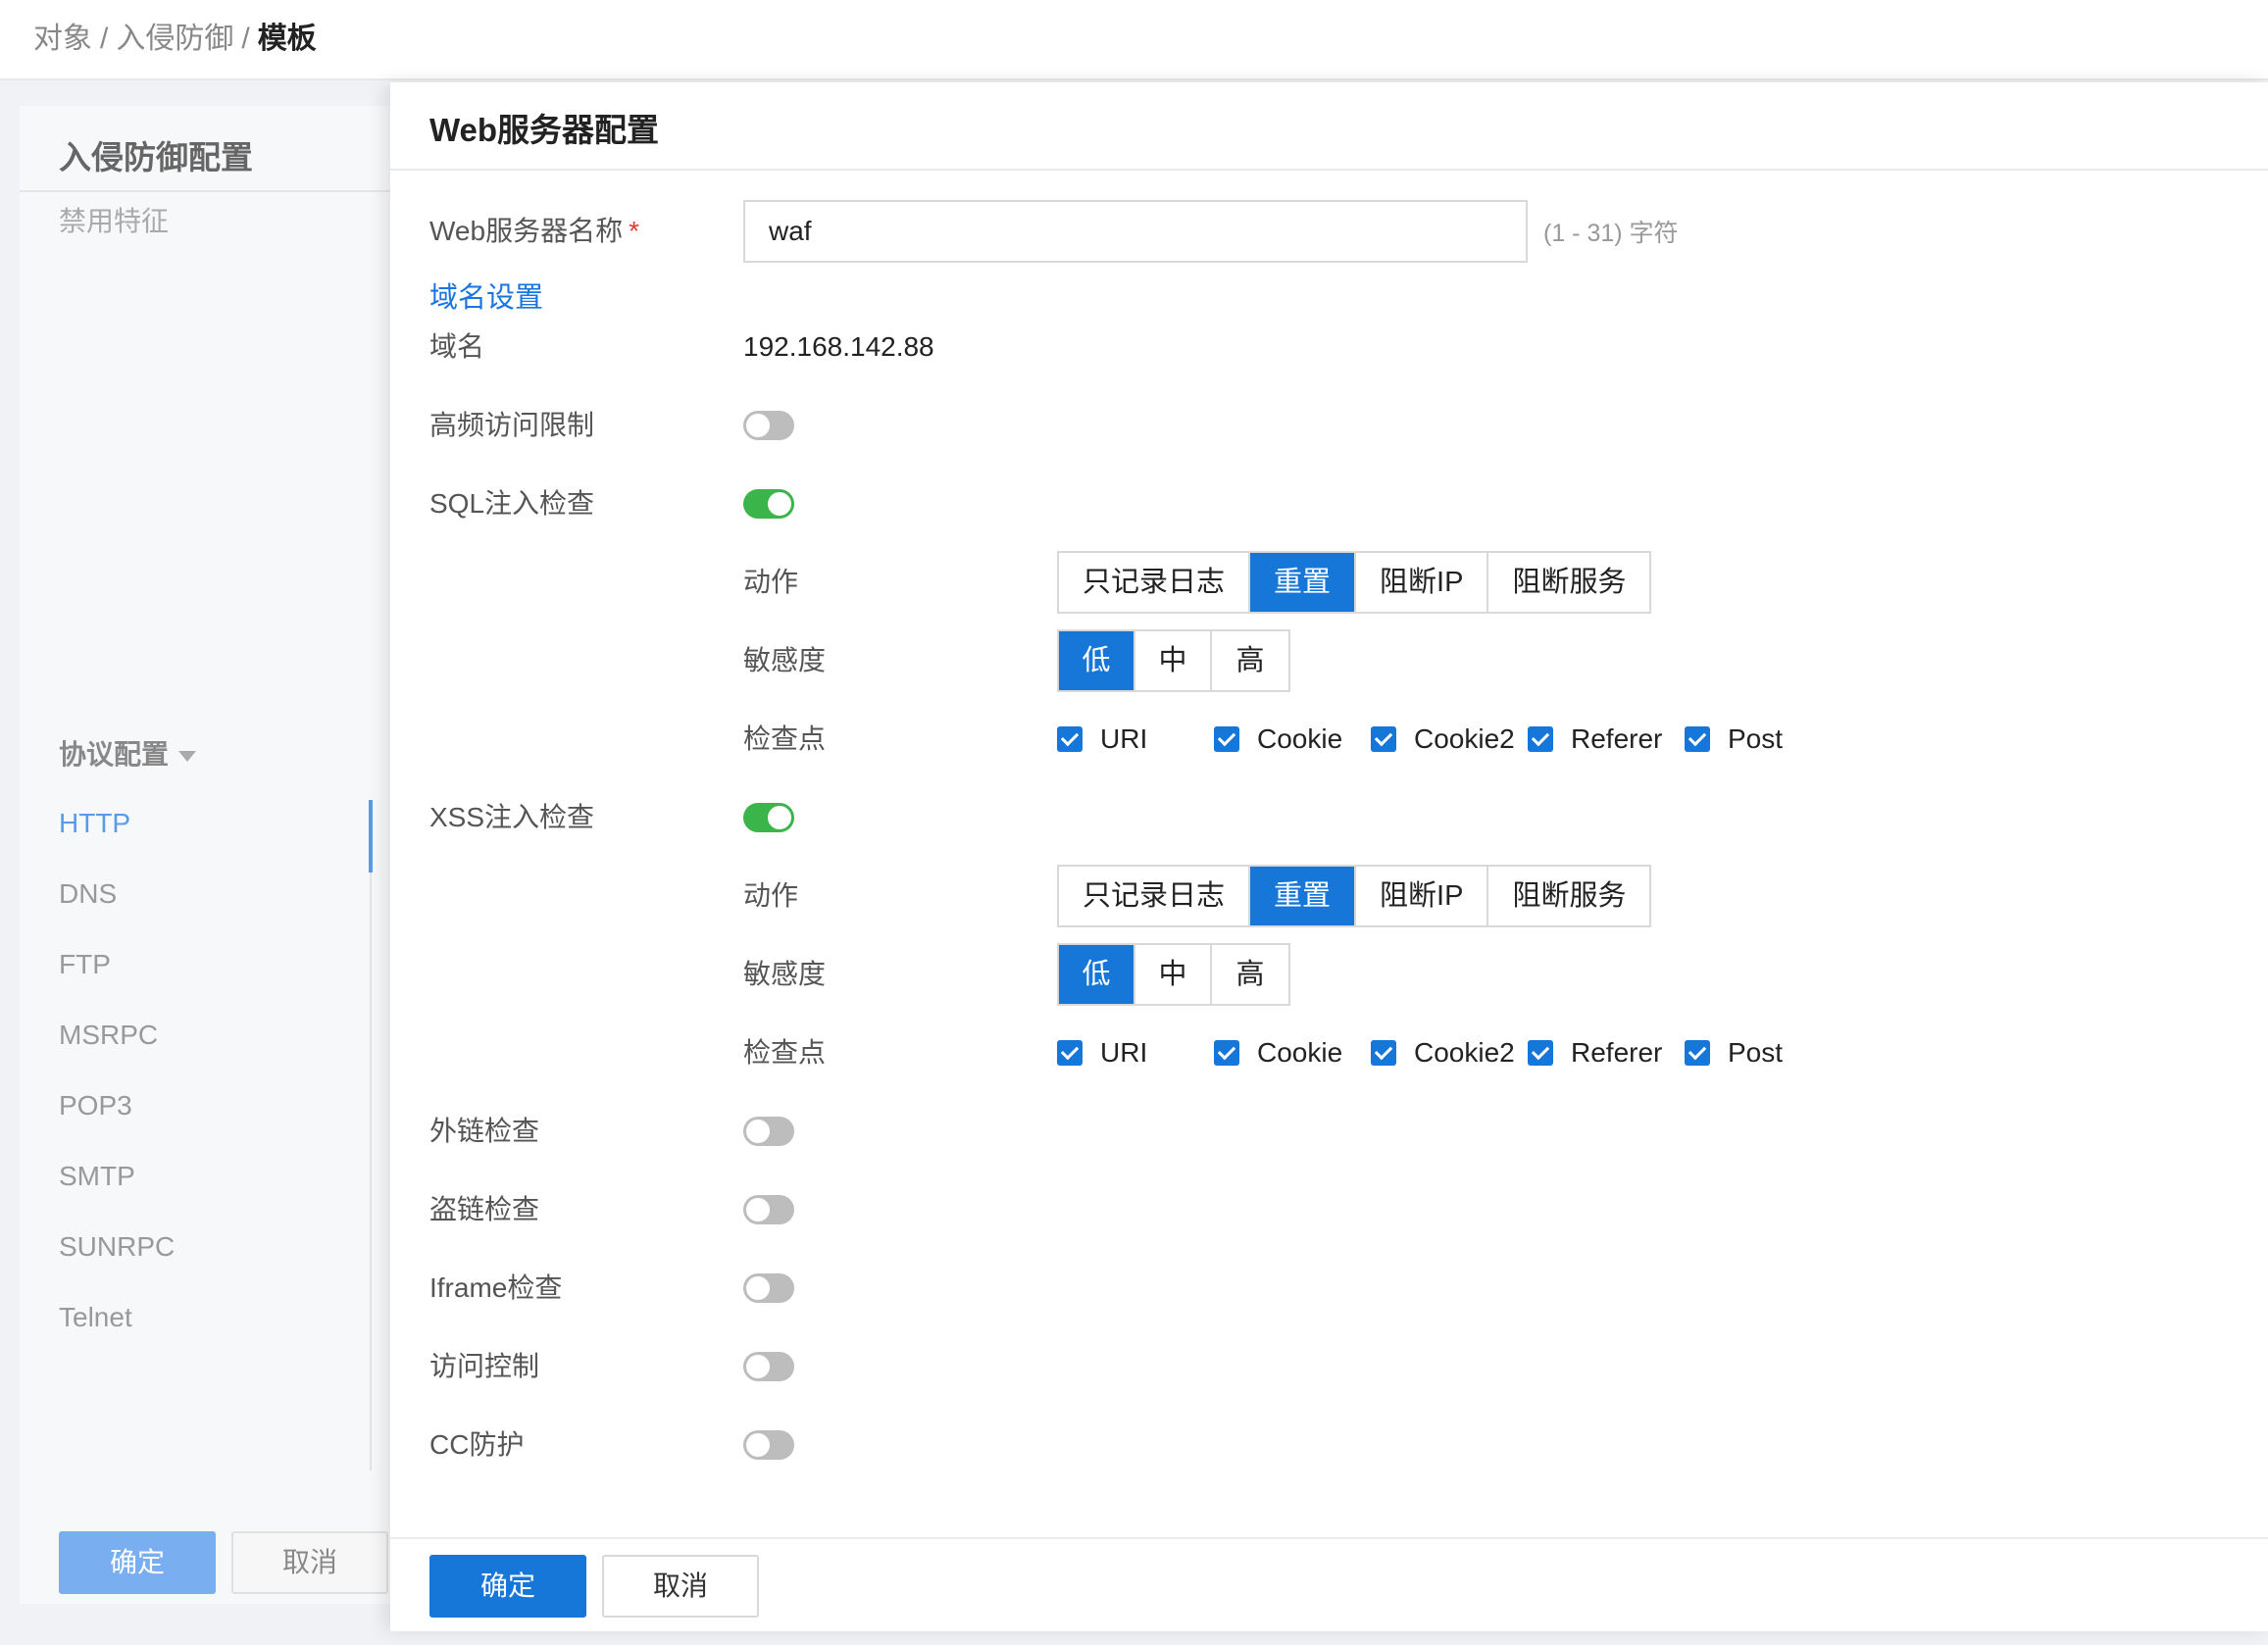 This screenshot has width=2268, height=1645. I want to click on breadcrumb-current: 模板, so click(287, 39).